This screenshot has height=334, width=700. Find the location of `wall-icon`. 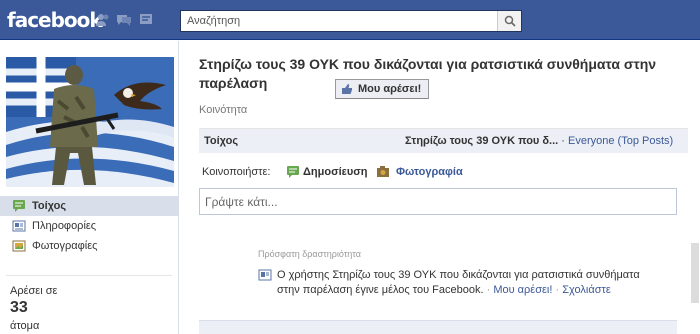

wall-icon is located at coordinates (19, 206).